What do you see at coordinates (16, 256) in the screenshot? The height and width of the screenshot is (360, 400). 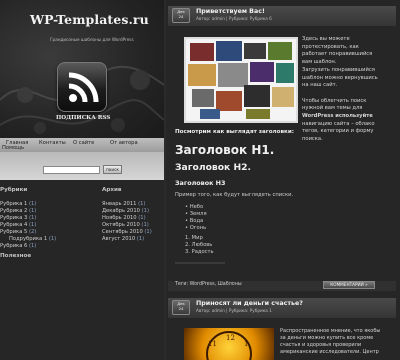 I see `recent-title: Полезное` at bounding box center [16, 256].